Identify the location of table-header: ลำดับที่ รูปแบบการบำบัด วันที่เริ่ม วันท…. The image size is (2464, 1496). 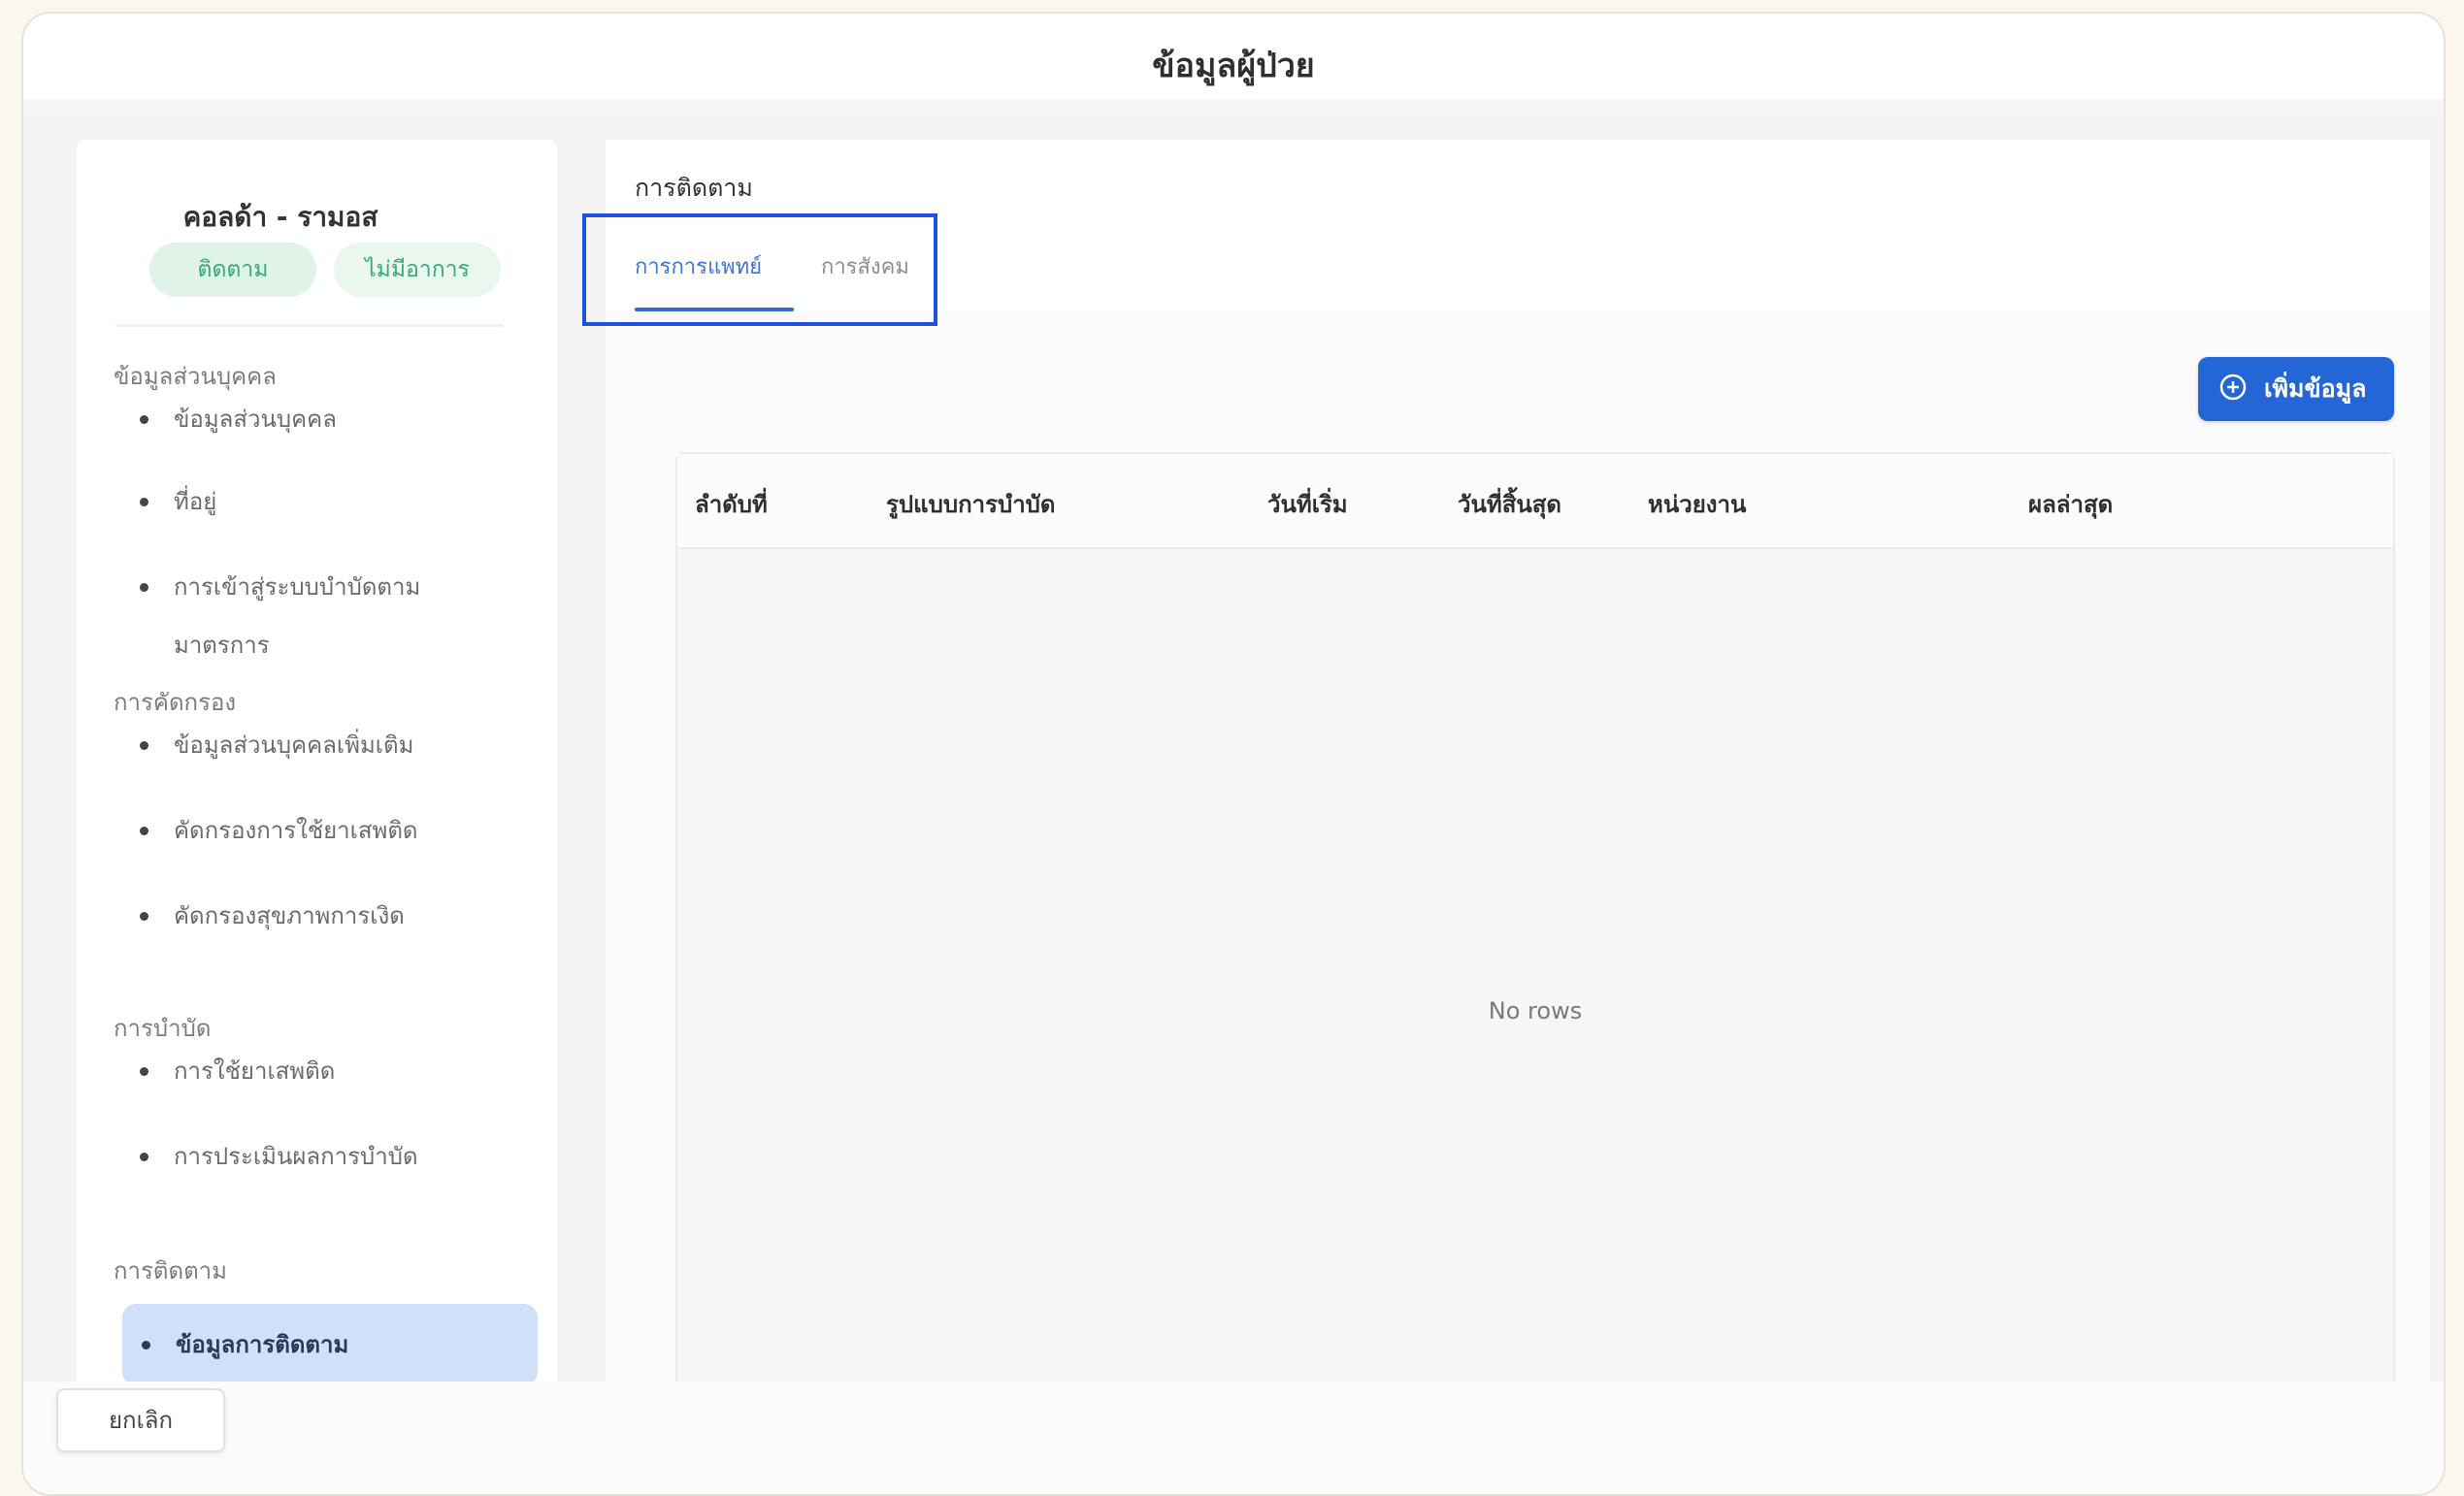
(1535, 501).